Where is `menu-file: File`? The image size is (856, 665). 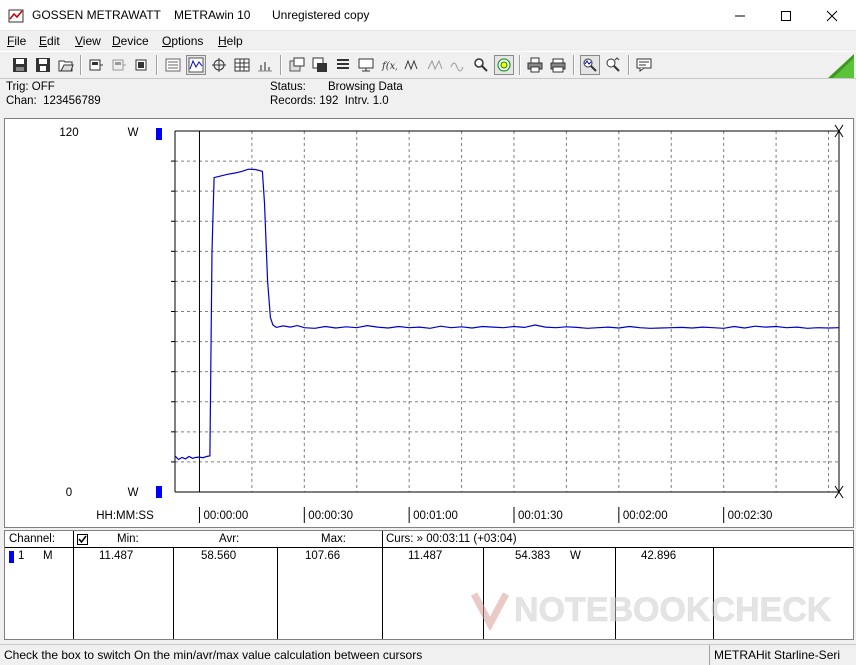 menu-file: File is located at coordinates (16, 41).